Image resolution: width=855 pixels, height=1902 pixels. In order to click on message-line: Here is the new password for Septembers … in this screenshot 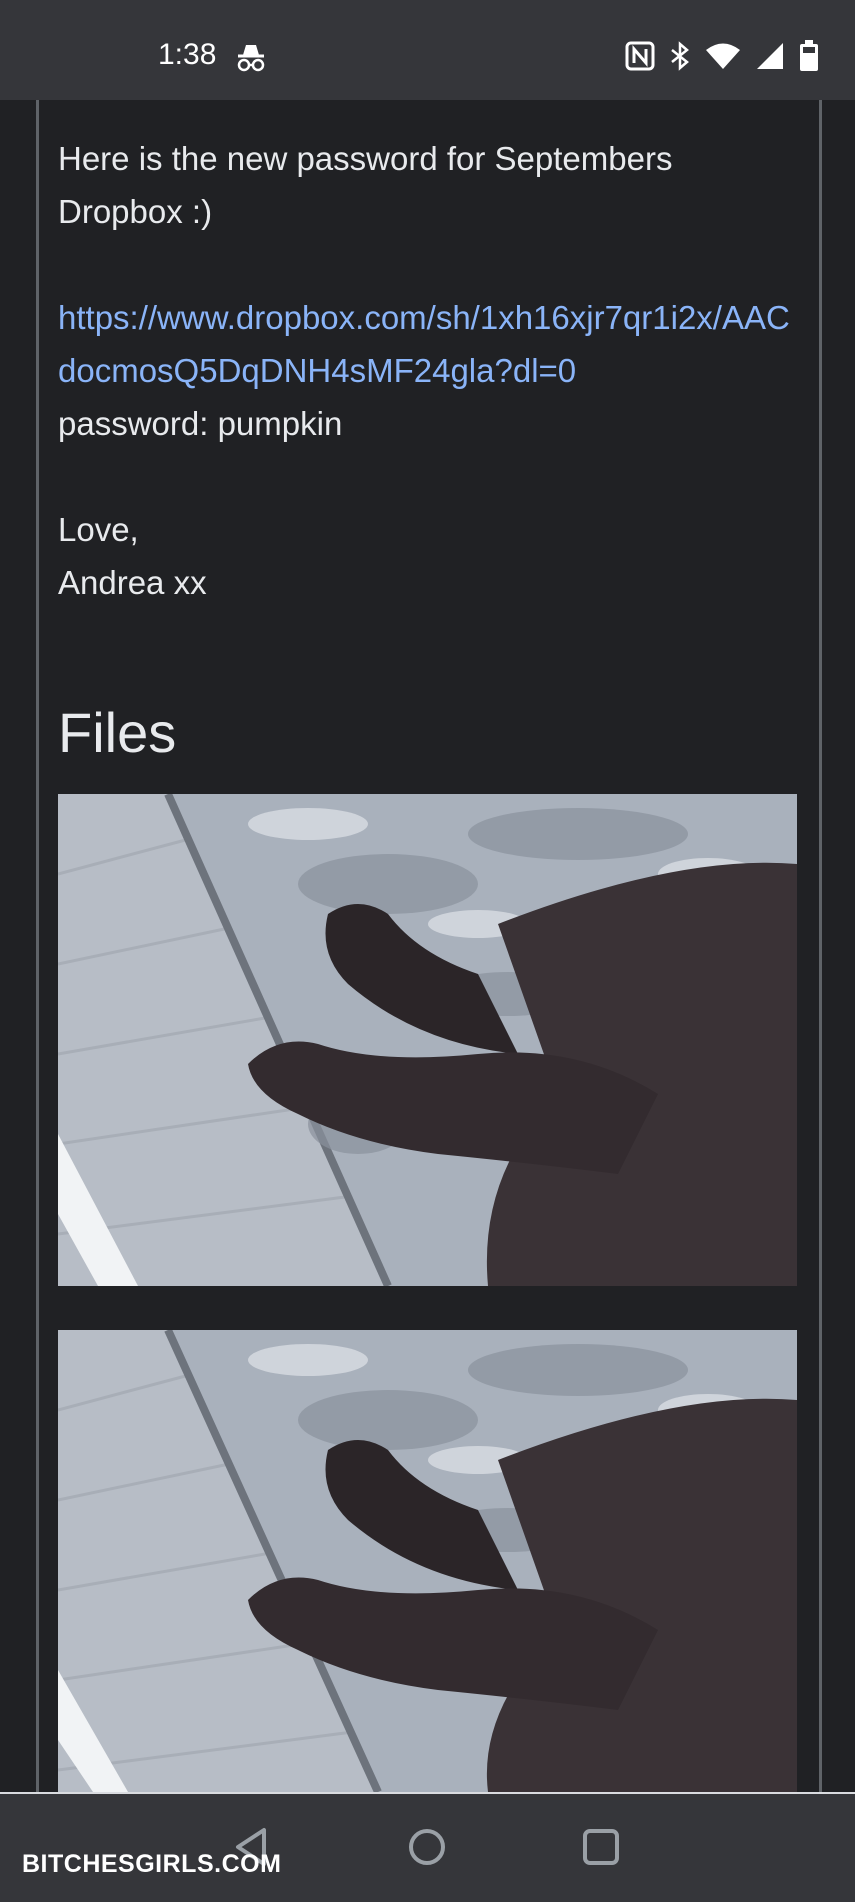, I will do `click(365, 185)`.